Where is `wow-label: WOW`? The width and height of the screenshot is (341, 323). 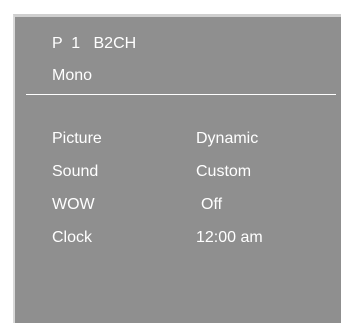
wow-label: WOW is located at coordinates (73, 204).